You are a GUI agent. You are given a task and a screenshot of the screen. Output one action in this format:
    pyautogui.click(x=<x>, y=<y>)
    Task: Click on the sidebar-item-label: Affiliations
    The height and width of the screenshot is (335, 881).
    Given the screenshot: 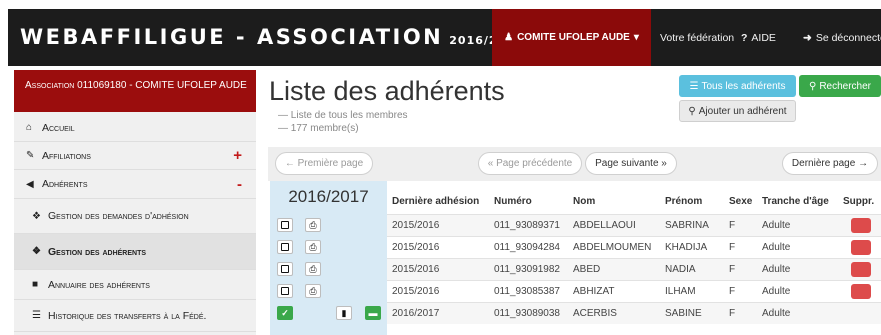 What is the action you would take?
    pyautogui.click(x=66, y=155)
    